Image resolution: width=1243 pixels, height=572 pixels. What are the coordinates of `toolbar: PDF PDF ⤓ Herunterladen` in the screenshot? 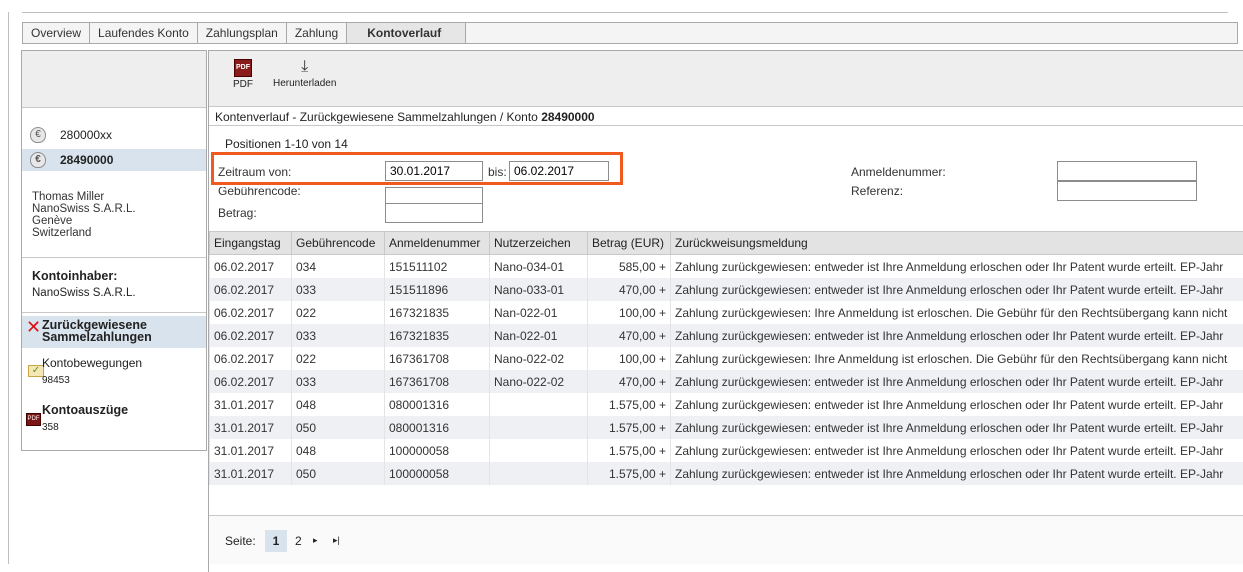 It's located at (726, 78).